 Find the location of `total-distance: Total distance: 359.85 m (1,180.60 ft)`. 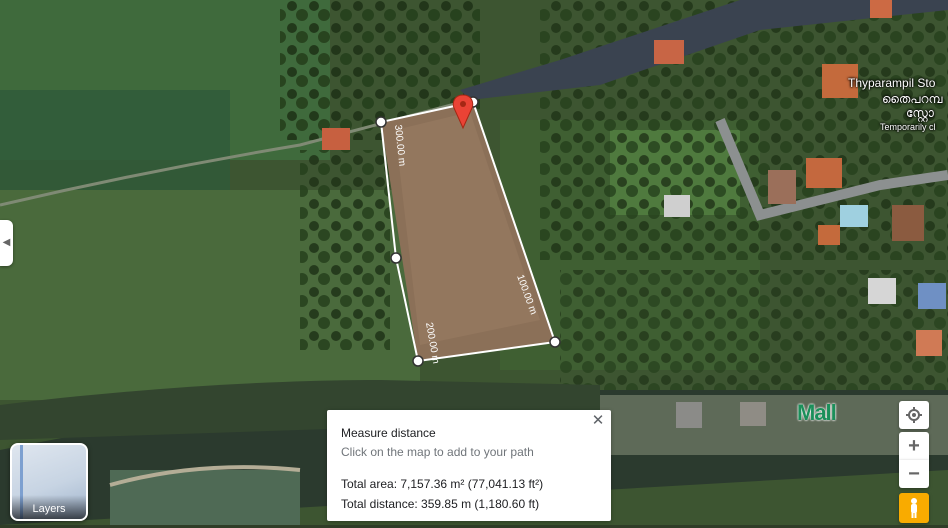

total-distance: Total distance: 359.85 m (1,180.60 ft) is located at coordinates (440, 504).